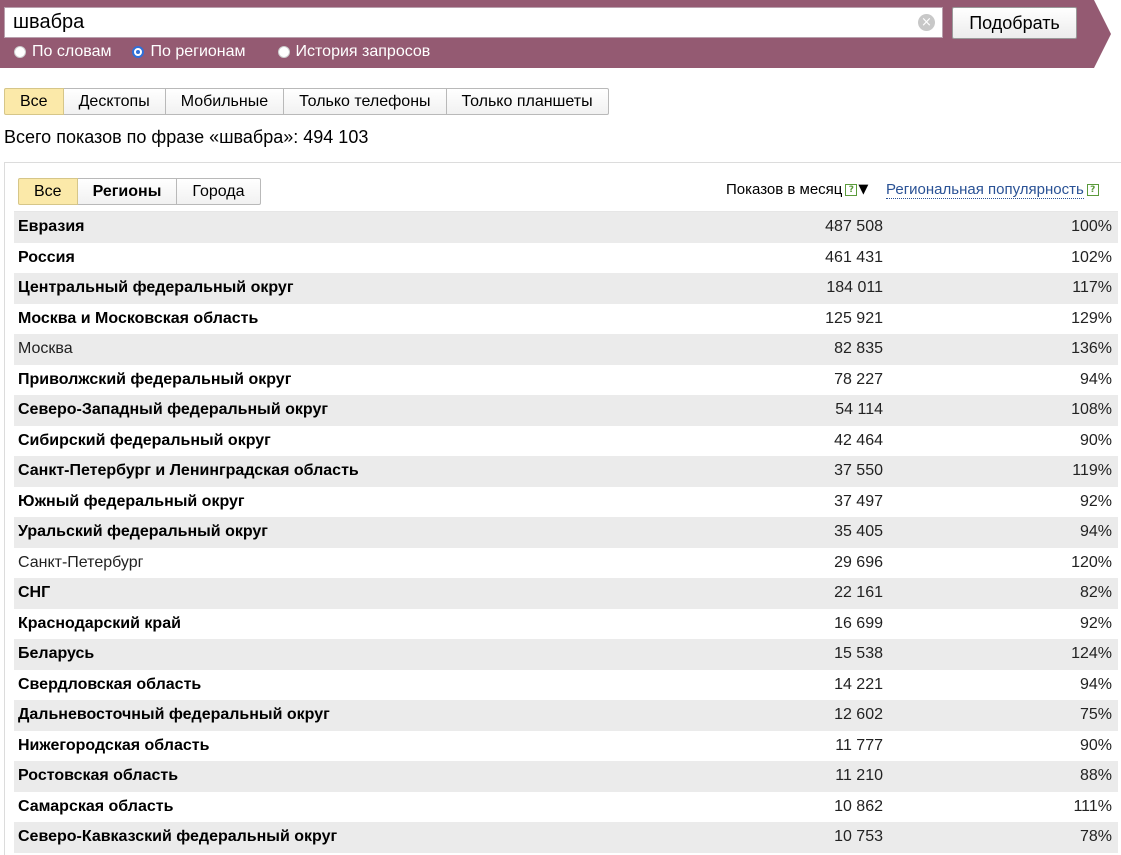  I want to click on region-tab-2: Города, so click(219, 191).